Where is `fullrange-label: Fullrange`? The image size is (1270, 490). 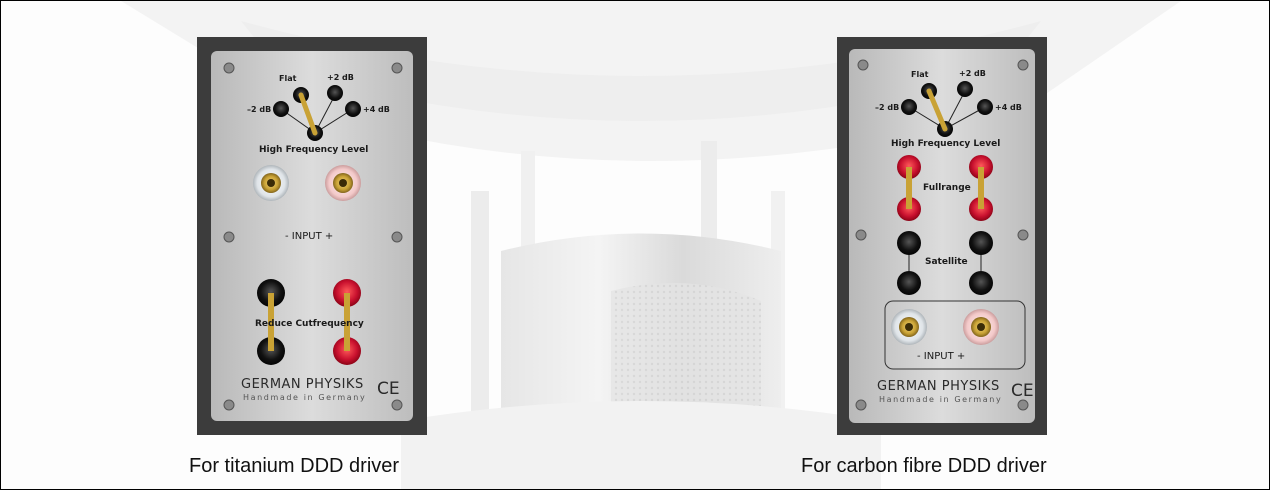
fullrange-label: Fullrange is located at coordinates (947, 188).